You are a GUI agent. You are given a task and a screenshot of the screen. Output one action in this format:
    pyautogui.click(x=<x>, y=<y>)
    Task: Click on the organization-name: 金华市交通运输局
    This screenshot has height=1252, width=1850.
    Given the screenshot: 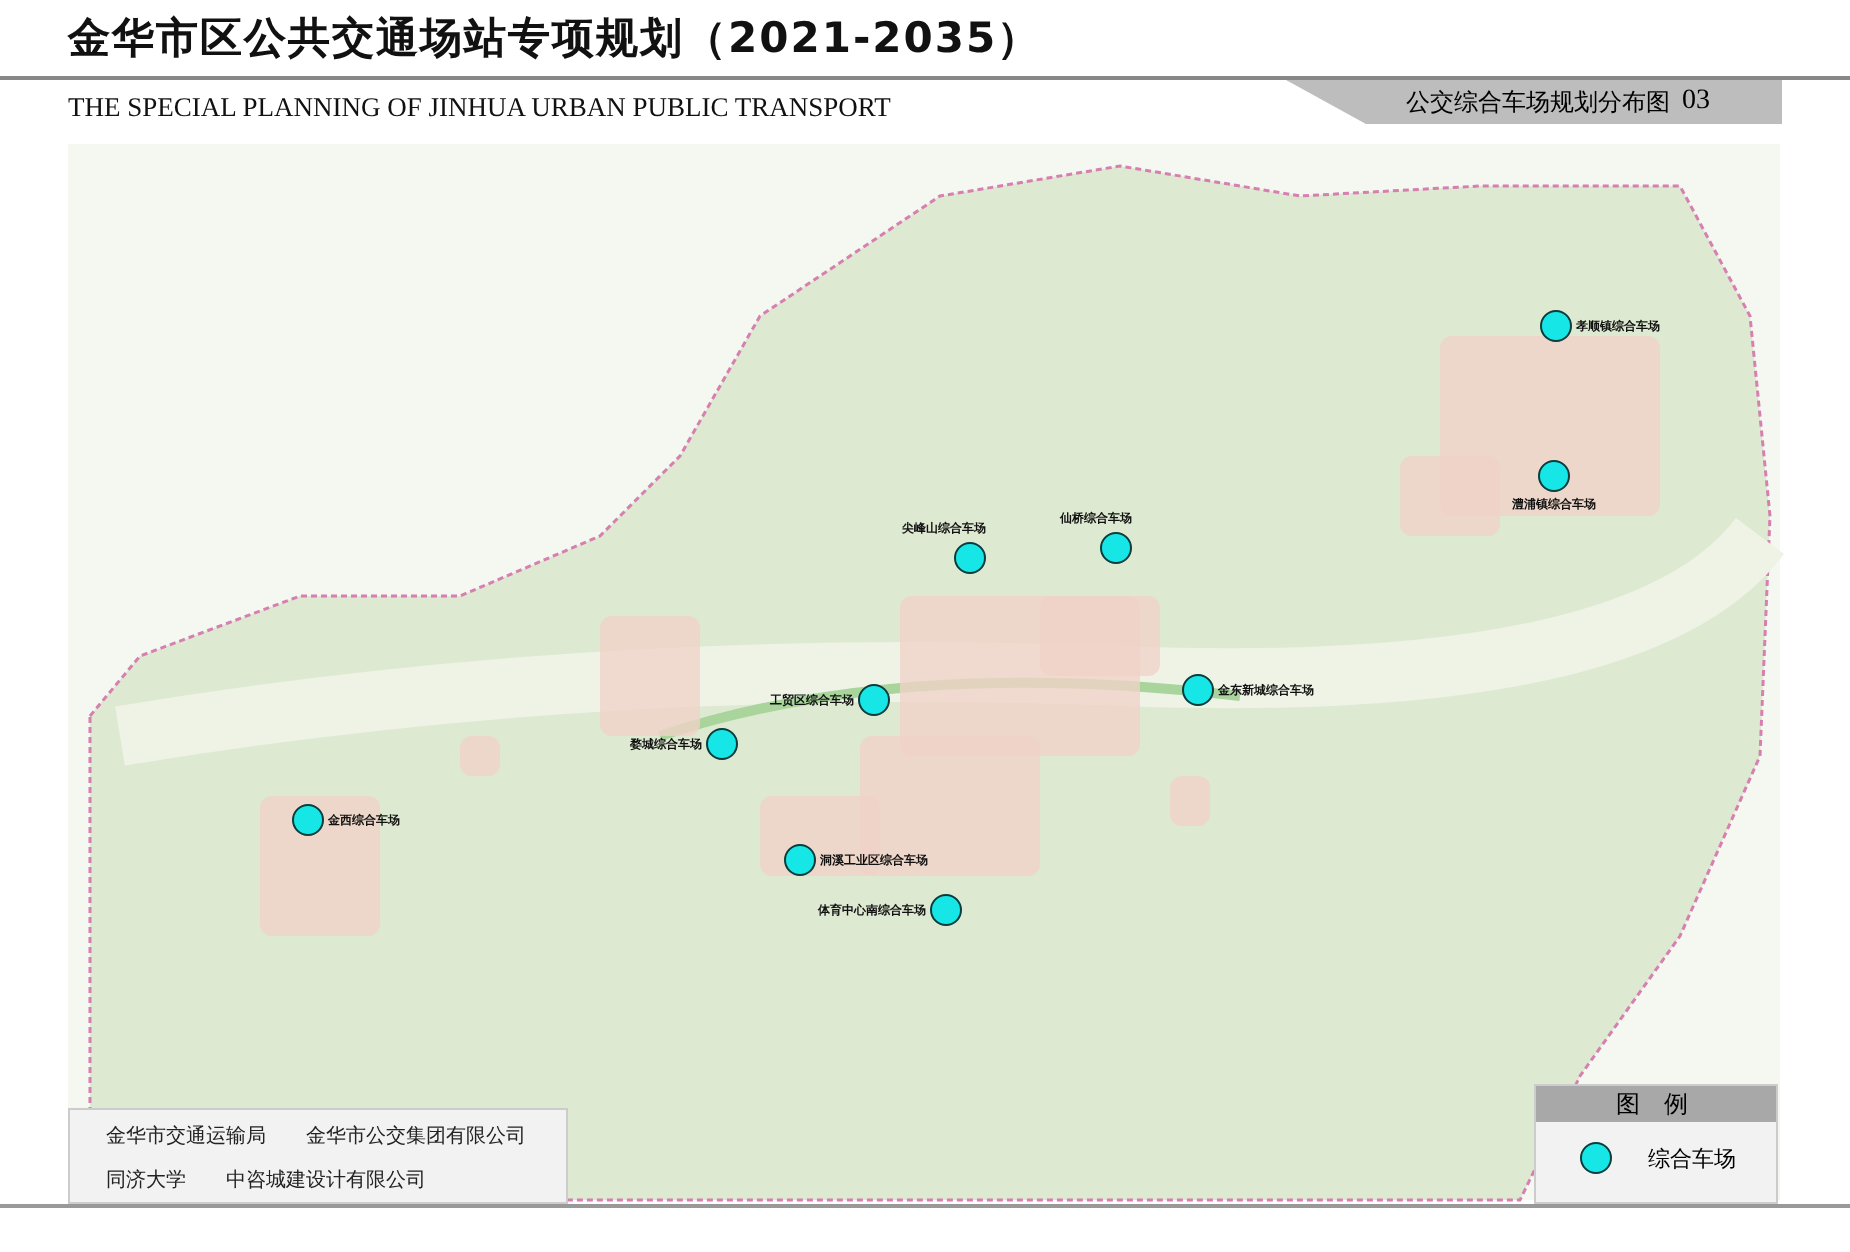 What is the action you would take?
    pyautogui.click(x=186, y=1136)
    